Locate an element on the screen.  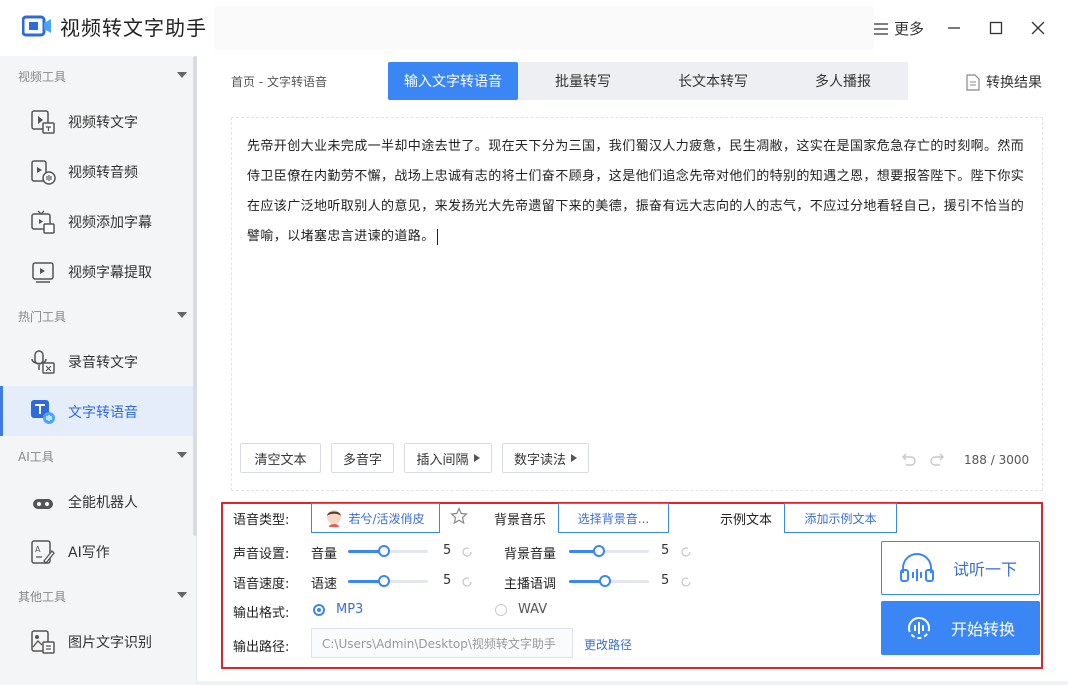
voice-select-button: 若兮/活泼俏皮 is located at coordinates (375, 518).